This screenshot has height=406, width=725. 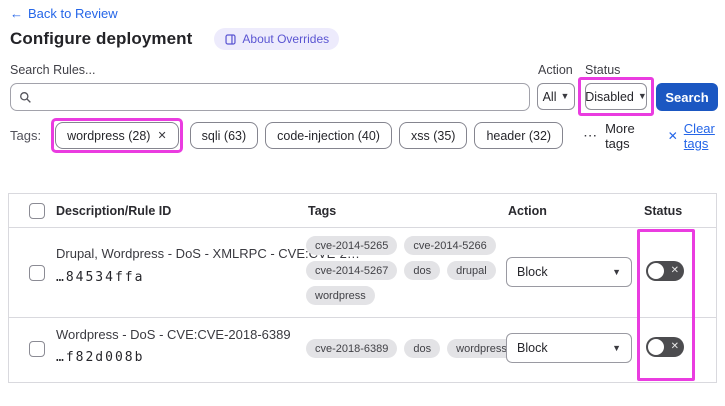 What do you see at coordinates (352, 270) in the screenshot?
I see `rule-tag-chip: cve-2014-5267` at bounding box center [352, 270].